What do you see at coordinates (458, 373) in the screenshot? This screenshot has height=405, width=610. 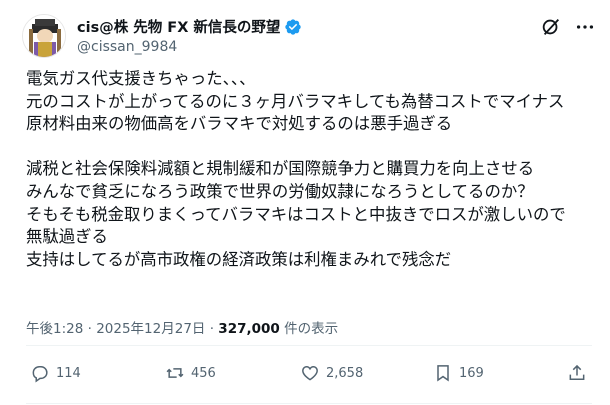 I see `bookmark-button: 169` at bounding box center [458, 373].